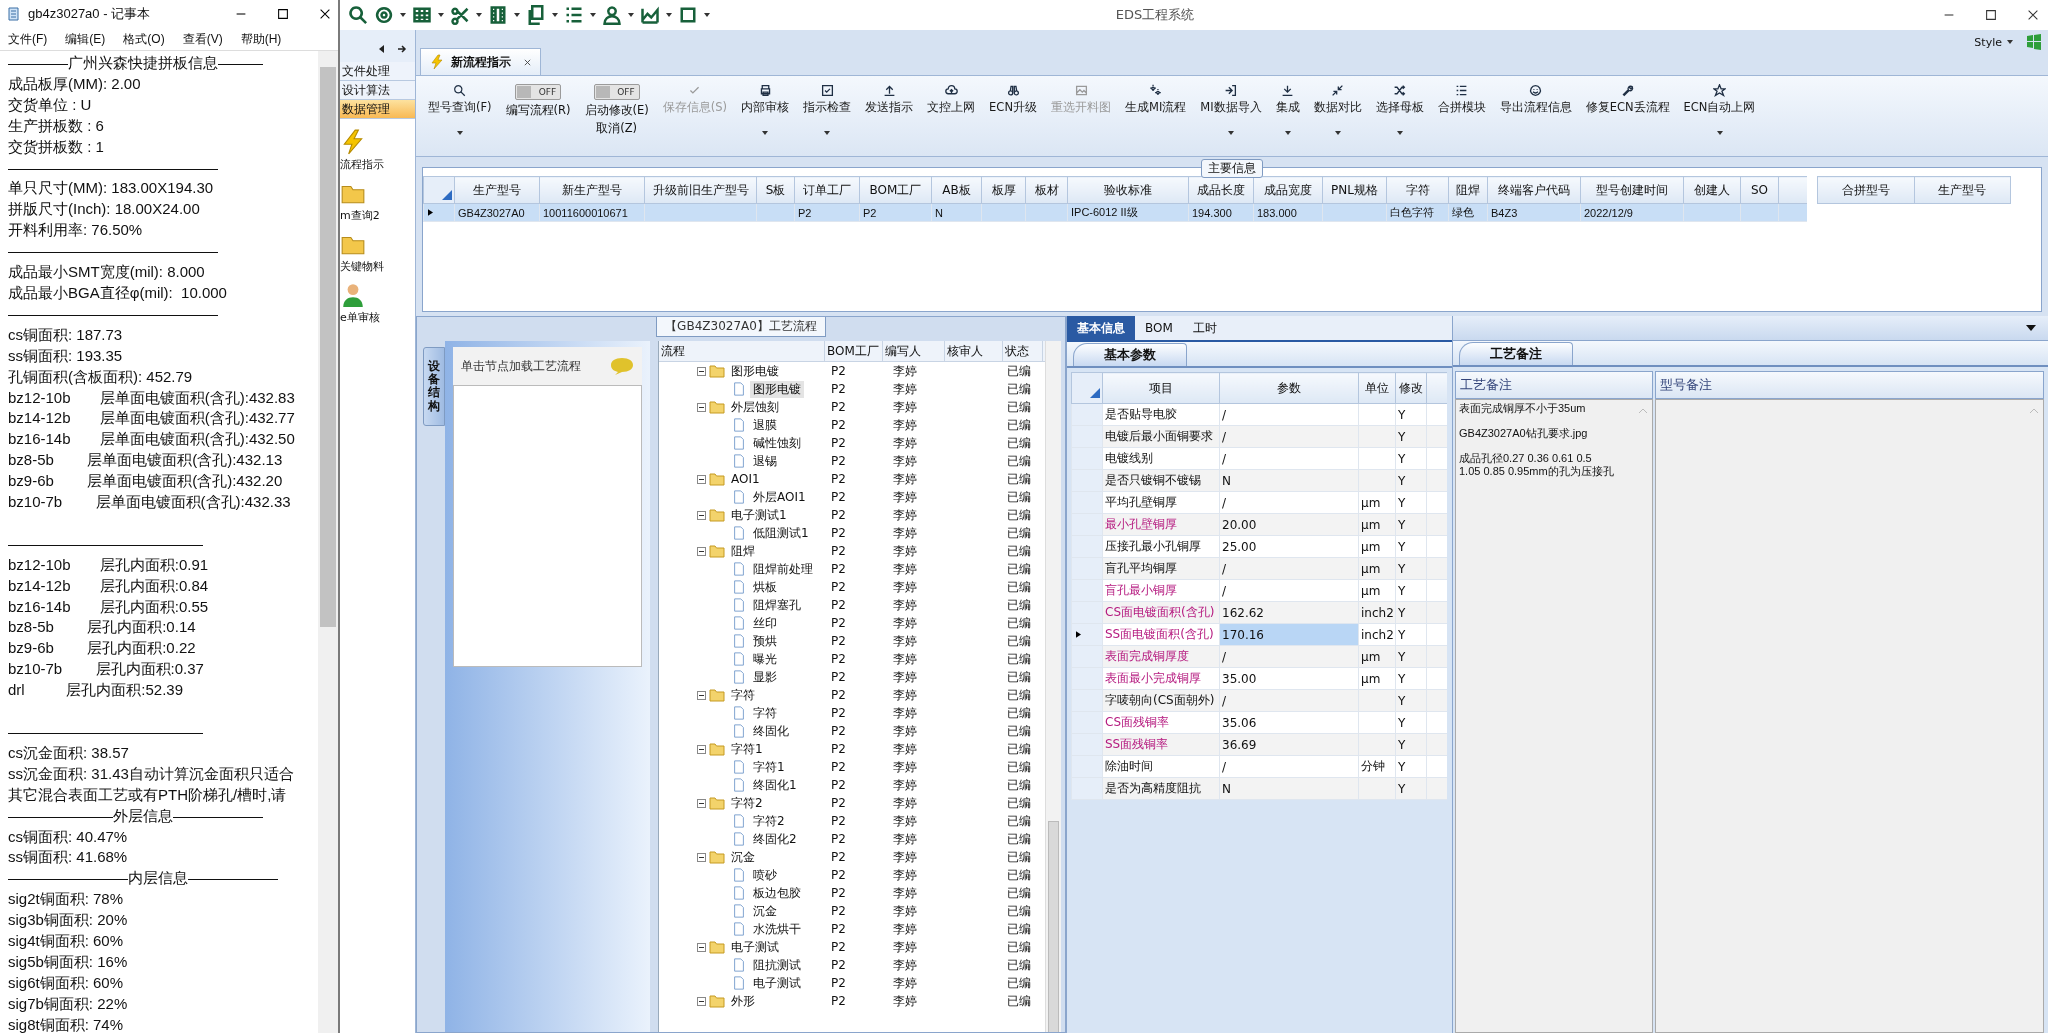 The width and height of the screenshot is (2048, 1033). Describe the element at coordinates (377, 90) in the screenshot. I see `nav-menu-item: 设计算法` at that location.